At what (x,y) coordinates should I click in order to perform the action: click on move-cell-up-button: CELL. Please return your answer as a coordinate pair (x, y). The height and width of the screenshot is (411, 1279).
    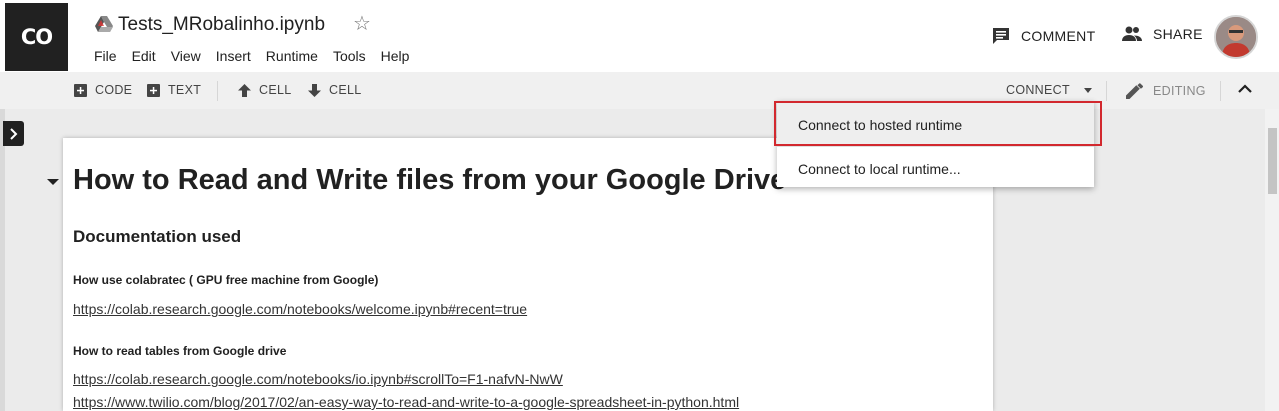
    Looking at the image, I should click on (264, 90).